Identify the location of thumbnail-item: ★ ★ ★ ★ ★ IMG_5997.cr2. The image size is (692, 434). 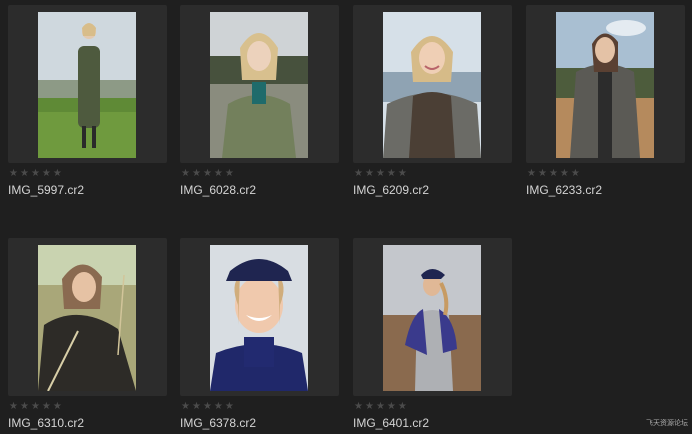
(88, 101).